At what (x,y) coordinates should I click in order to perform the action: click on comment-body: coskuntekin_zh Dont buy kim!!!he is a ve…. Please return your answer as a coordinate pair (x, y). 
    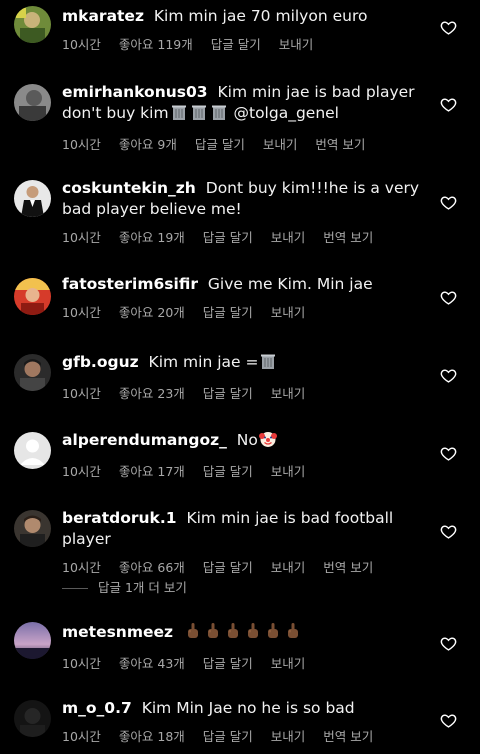
    Looking at the image, I should click on (242, 212).